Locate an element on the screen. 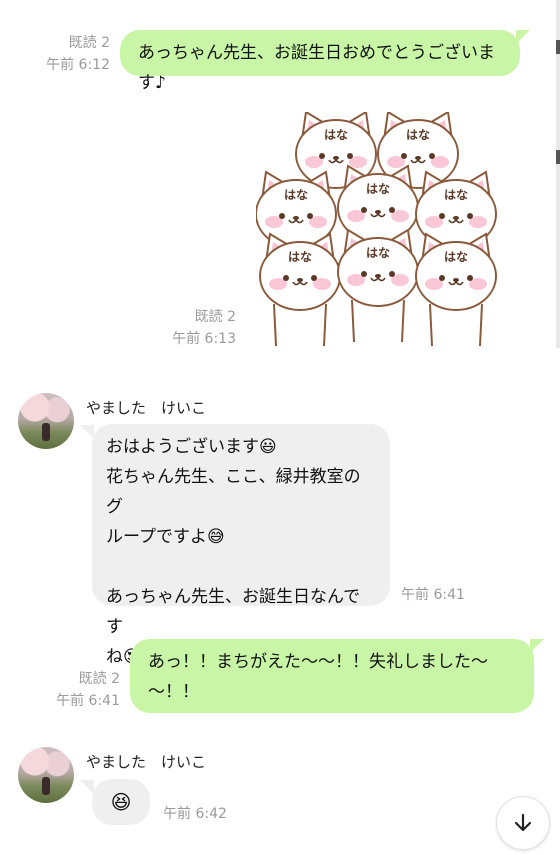  message-line: 花ちゃん先生、ここ、緑井教室のグ is located at coordinates (233, 492).